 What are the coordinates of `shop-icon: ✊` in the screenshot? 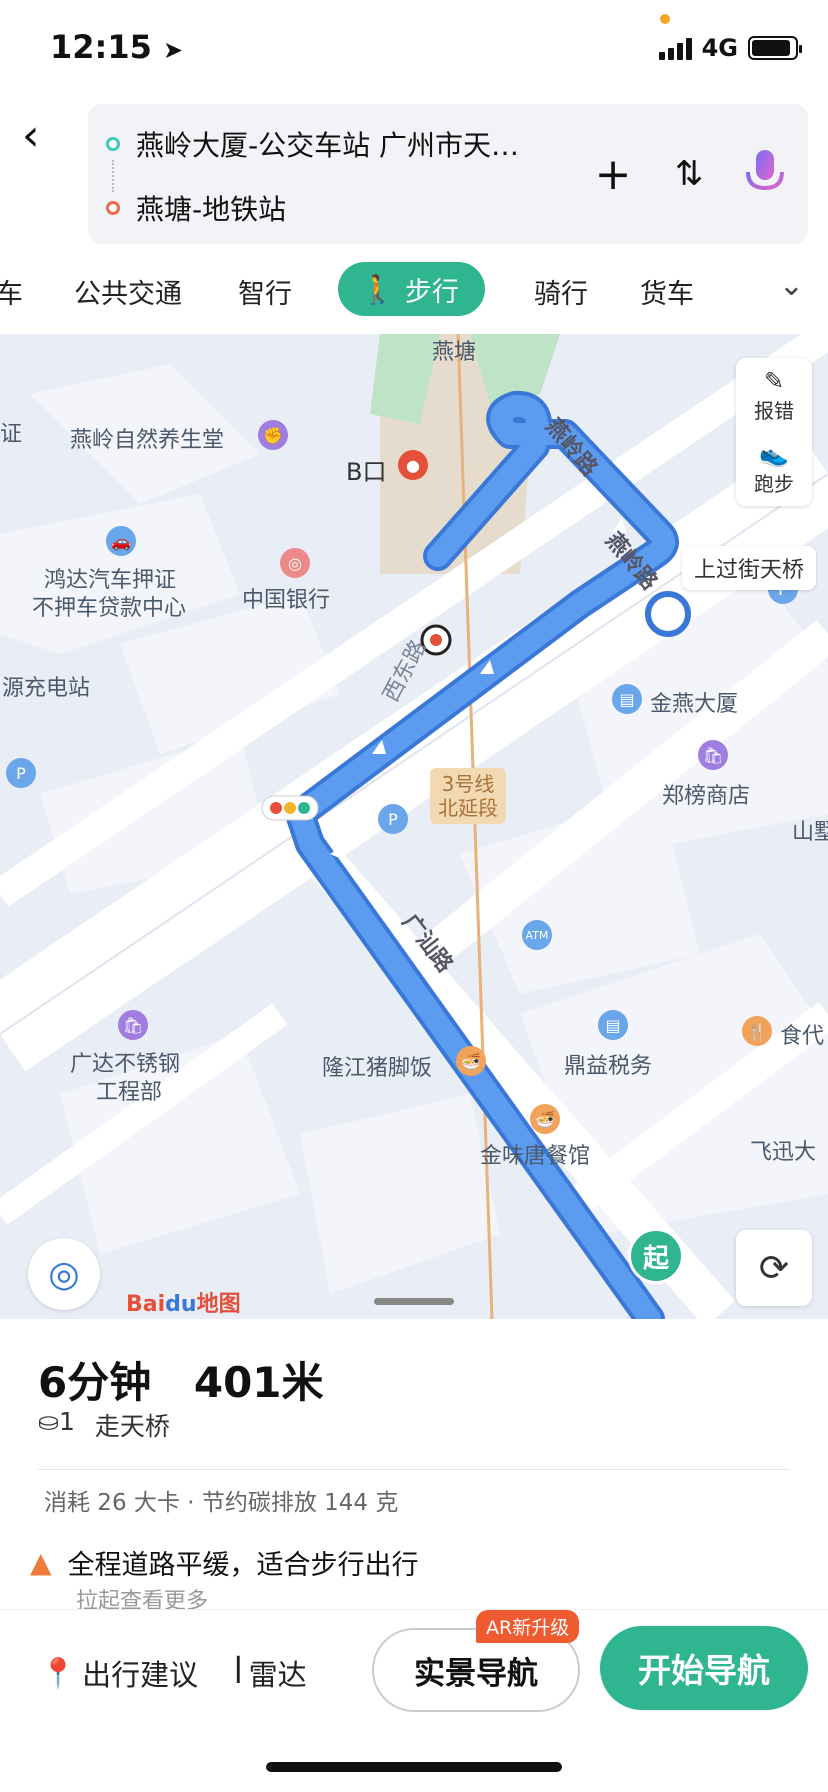 It's located at (273, 435).